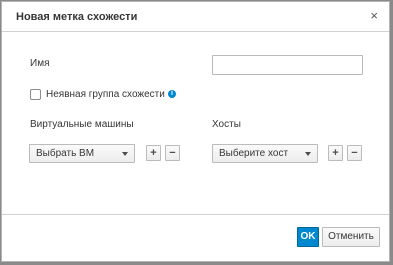  Describe the element at coordinates (77, 17) in the screenshot. I see `dialog-title: Новая метка схожести` at that location.